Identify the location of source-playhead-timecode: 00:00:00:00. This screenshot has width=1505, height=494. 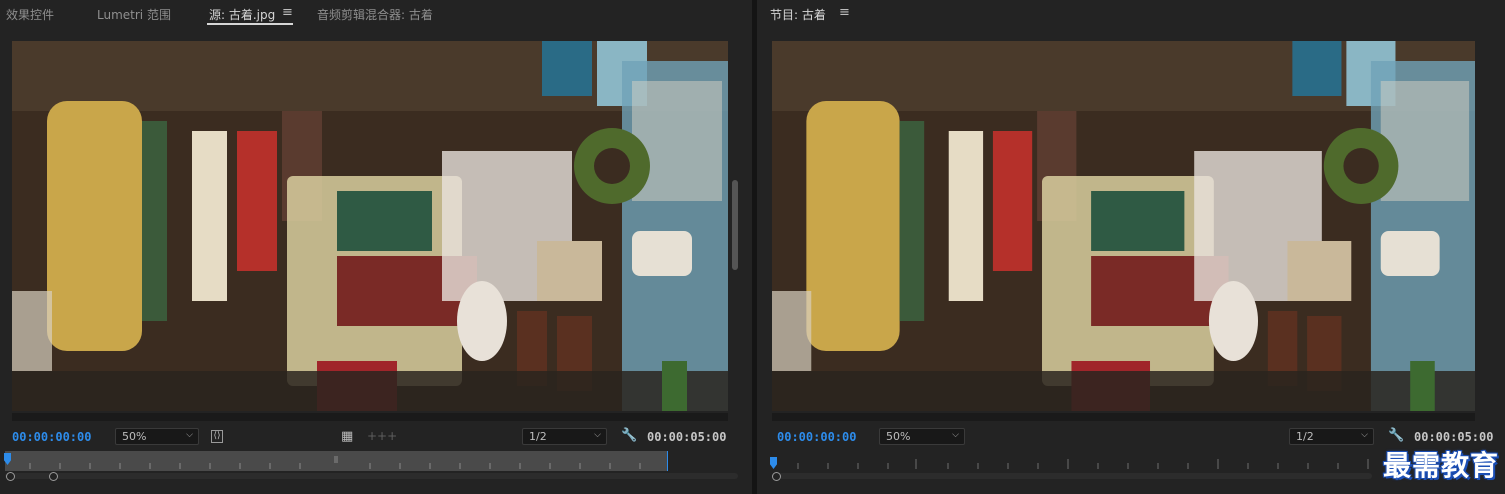
(51, 437).